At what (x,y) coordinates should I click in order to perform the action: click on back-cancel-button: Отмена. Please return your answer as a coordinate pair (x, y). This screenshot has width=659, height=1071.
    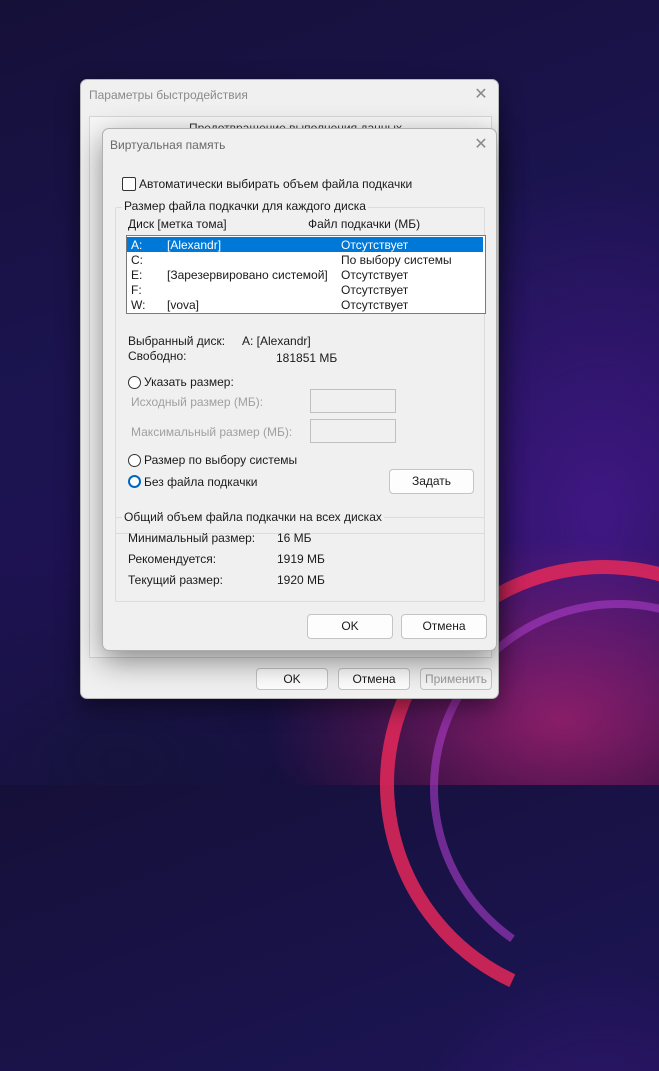
    Looking at the image, I should click on (374, 679).